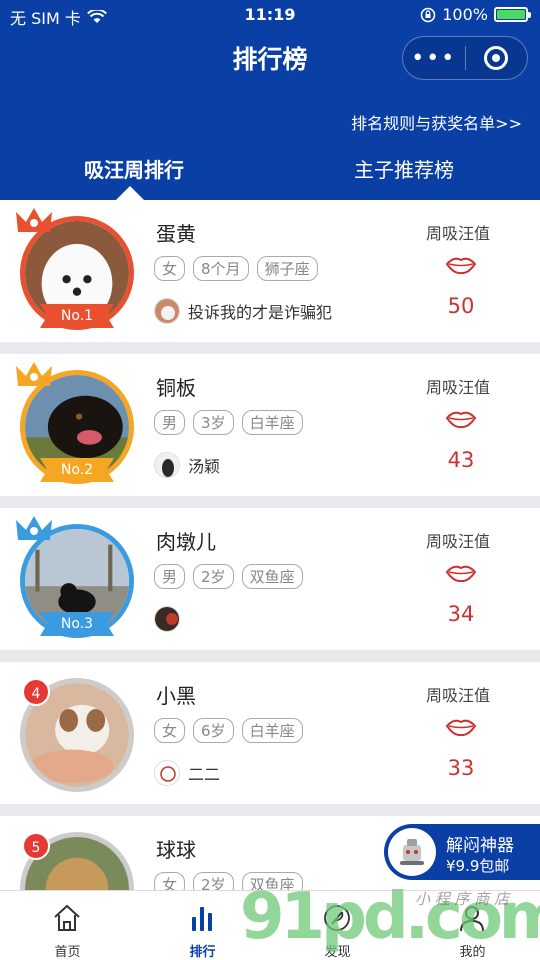 This screenshot has height=960, width=540. What do you see at coordinates (404, 168) in the screenshot?
I see `tab-owner-recommend: 主子推荐榜` at bounding box center [404, 168].